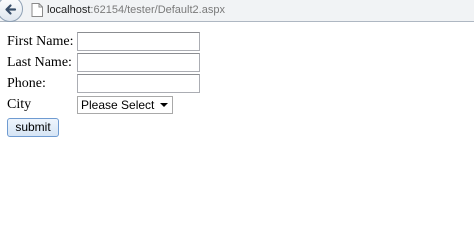  What do you see at coordinates (37, 10) in the screenshot?
I see `page-icon` at bounding box center [37, 10].